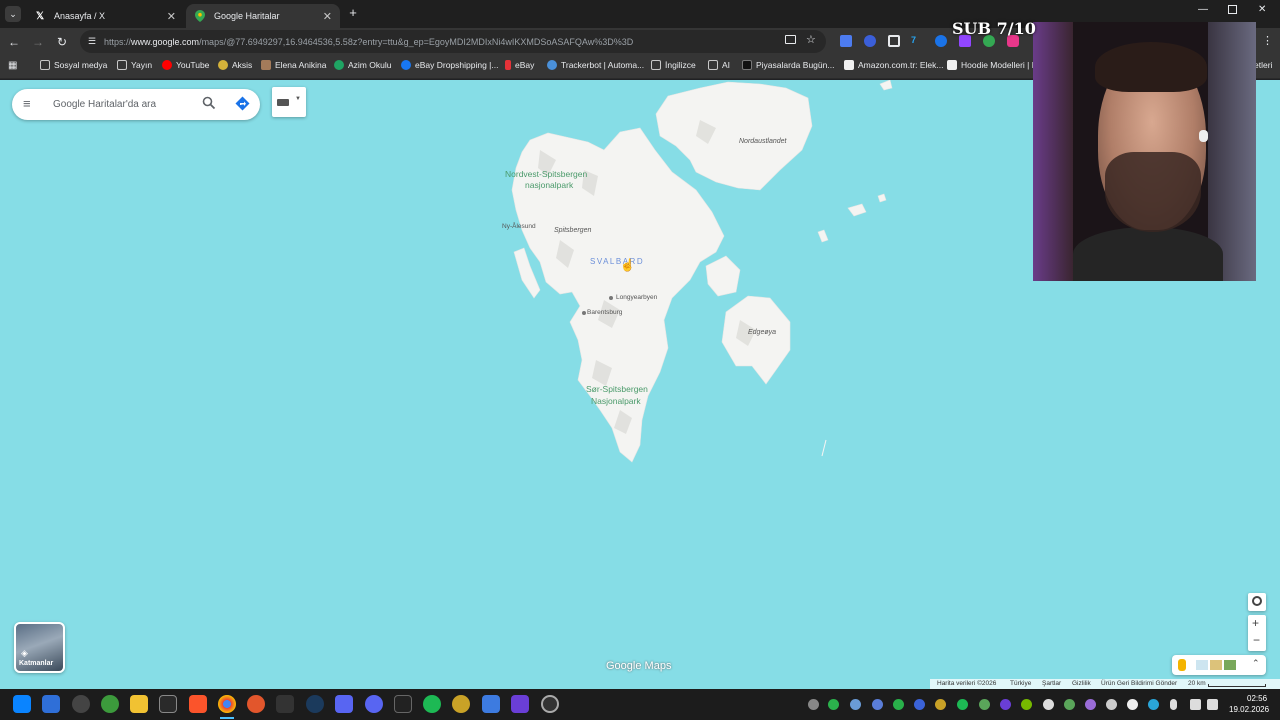 Image resolution: width=1280 pixels, height=720 pixels. I want to click on bookmark-folder-yayin: Yayın, so click(134, 65).